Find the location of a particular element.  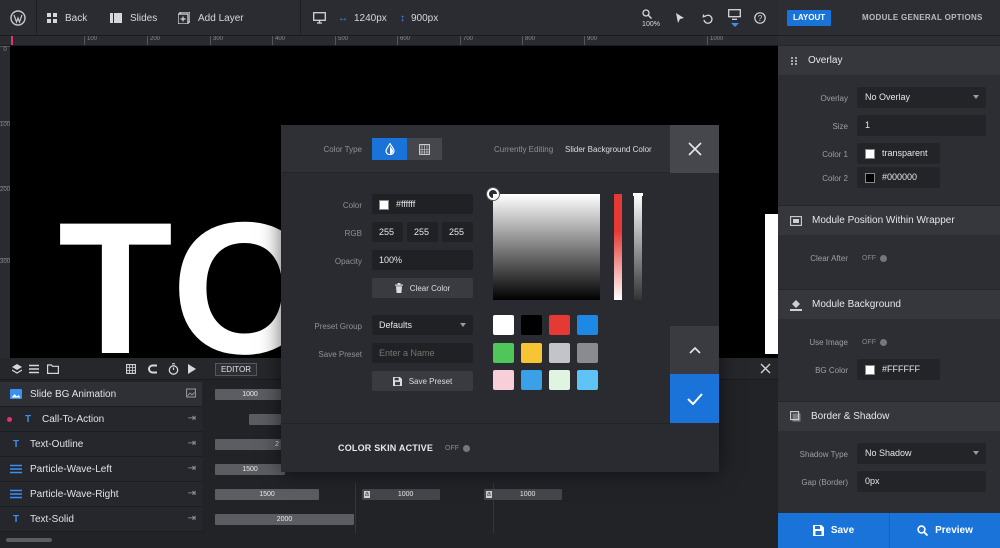

folder-icon is located at coordinates (53, 369).